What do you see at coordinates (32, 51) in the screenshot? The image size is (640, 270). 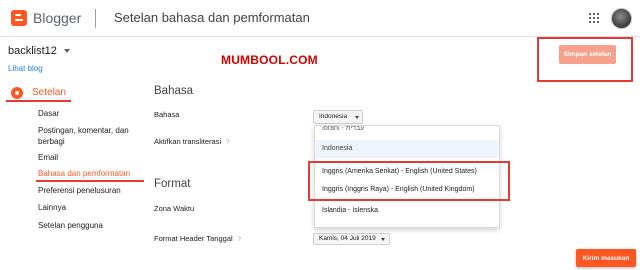 I see `blog-selector: backlist12` at bounding box center [32, 51].